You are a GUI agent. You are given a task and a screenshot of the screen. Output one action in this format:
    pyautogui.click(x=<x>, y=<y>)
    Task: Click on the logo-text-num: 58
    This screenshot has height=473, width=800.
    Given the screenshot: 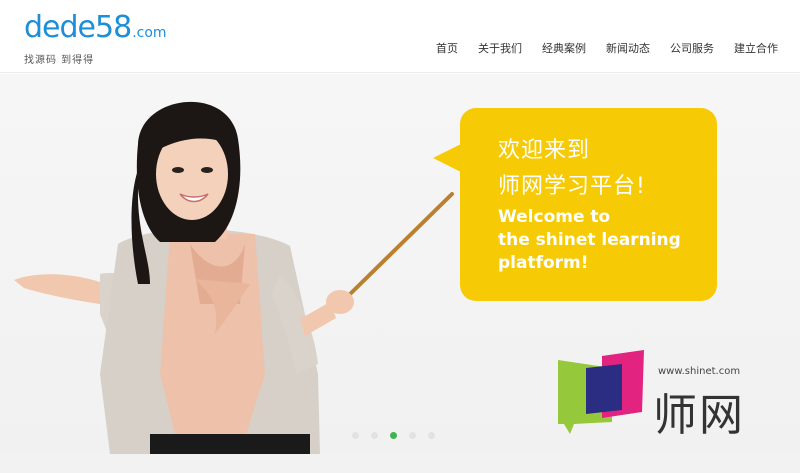 What is the action you would take?
    pyautogui.click(x=113, y=27)
    